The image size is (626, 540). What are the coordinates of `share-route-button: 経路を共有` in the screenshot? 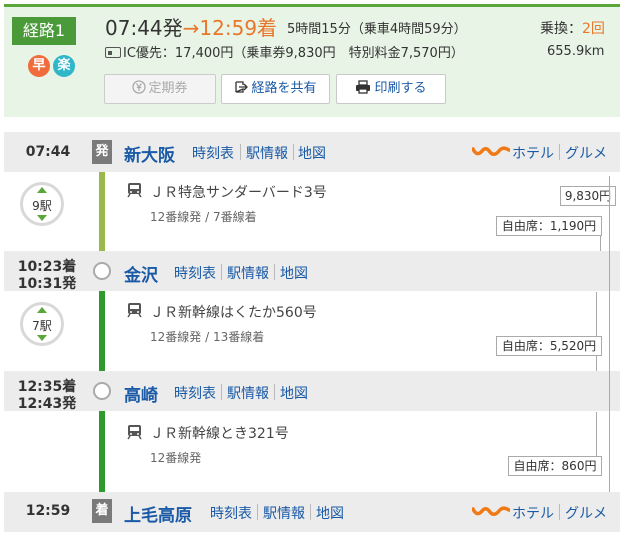 It's located at (275, 89).